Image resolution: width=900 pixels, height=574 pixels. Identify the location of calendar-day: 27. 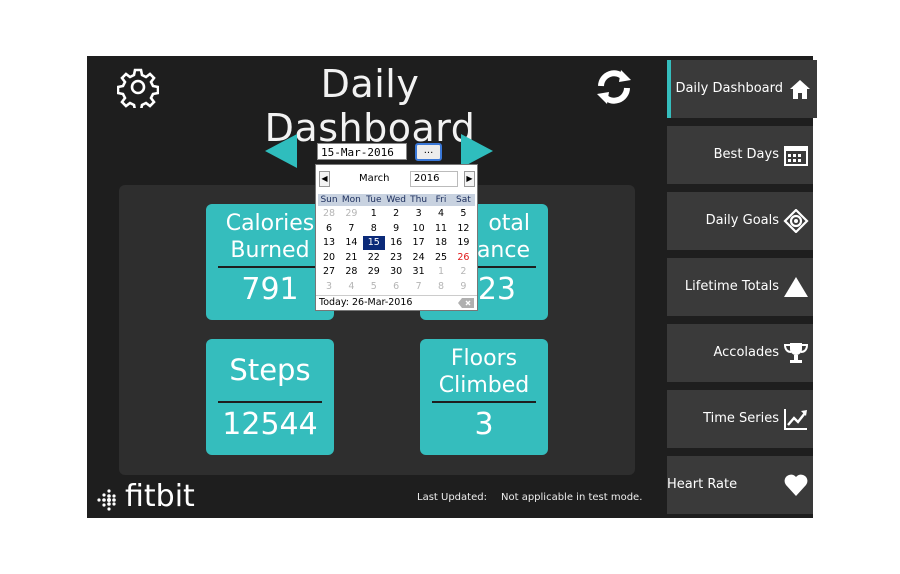
(329, 272).